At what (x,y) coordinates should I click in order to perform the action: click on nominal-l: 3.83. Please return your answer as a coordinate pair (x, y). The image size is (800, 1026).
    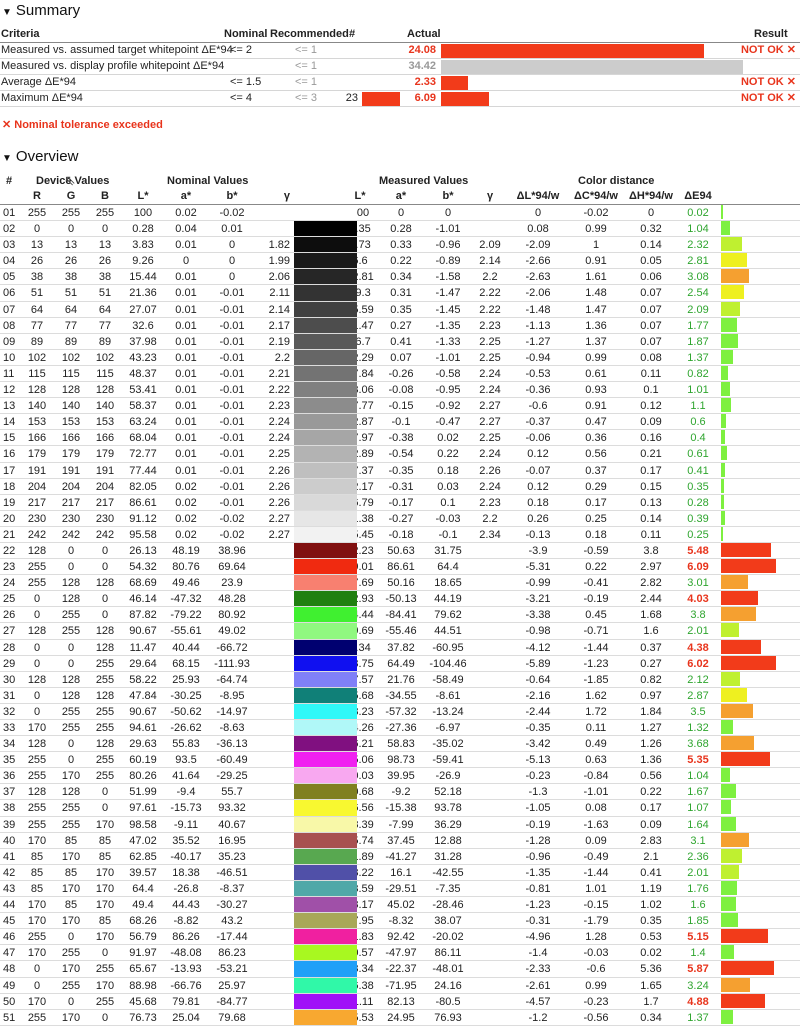
    Looking at the image, I should click on (143, 245).